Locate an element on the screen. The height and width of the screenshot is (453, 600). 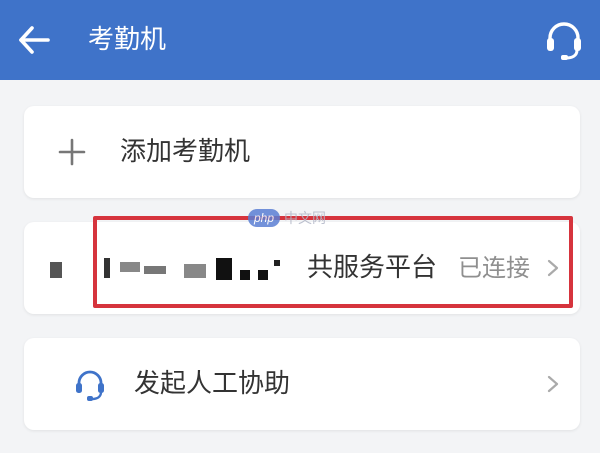
connection-status: 已连接 is located at coordinates (494, 268).